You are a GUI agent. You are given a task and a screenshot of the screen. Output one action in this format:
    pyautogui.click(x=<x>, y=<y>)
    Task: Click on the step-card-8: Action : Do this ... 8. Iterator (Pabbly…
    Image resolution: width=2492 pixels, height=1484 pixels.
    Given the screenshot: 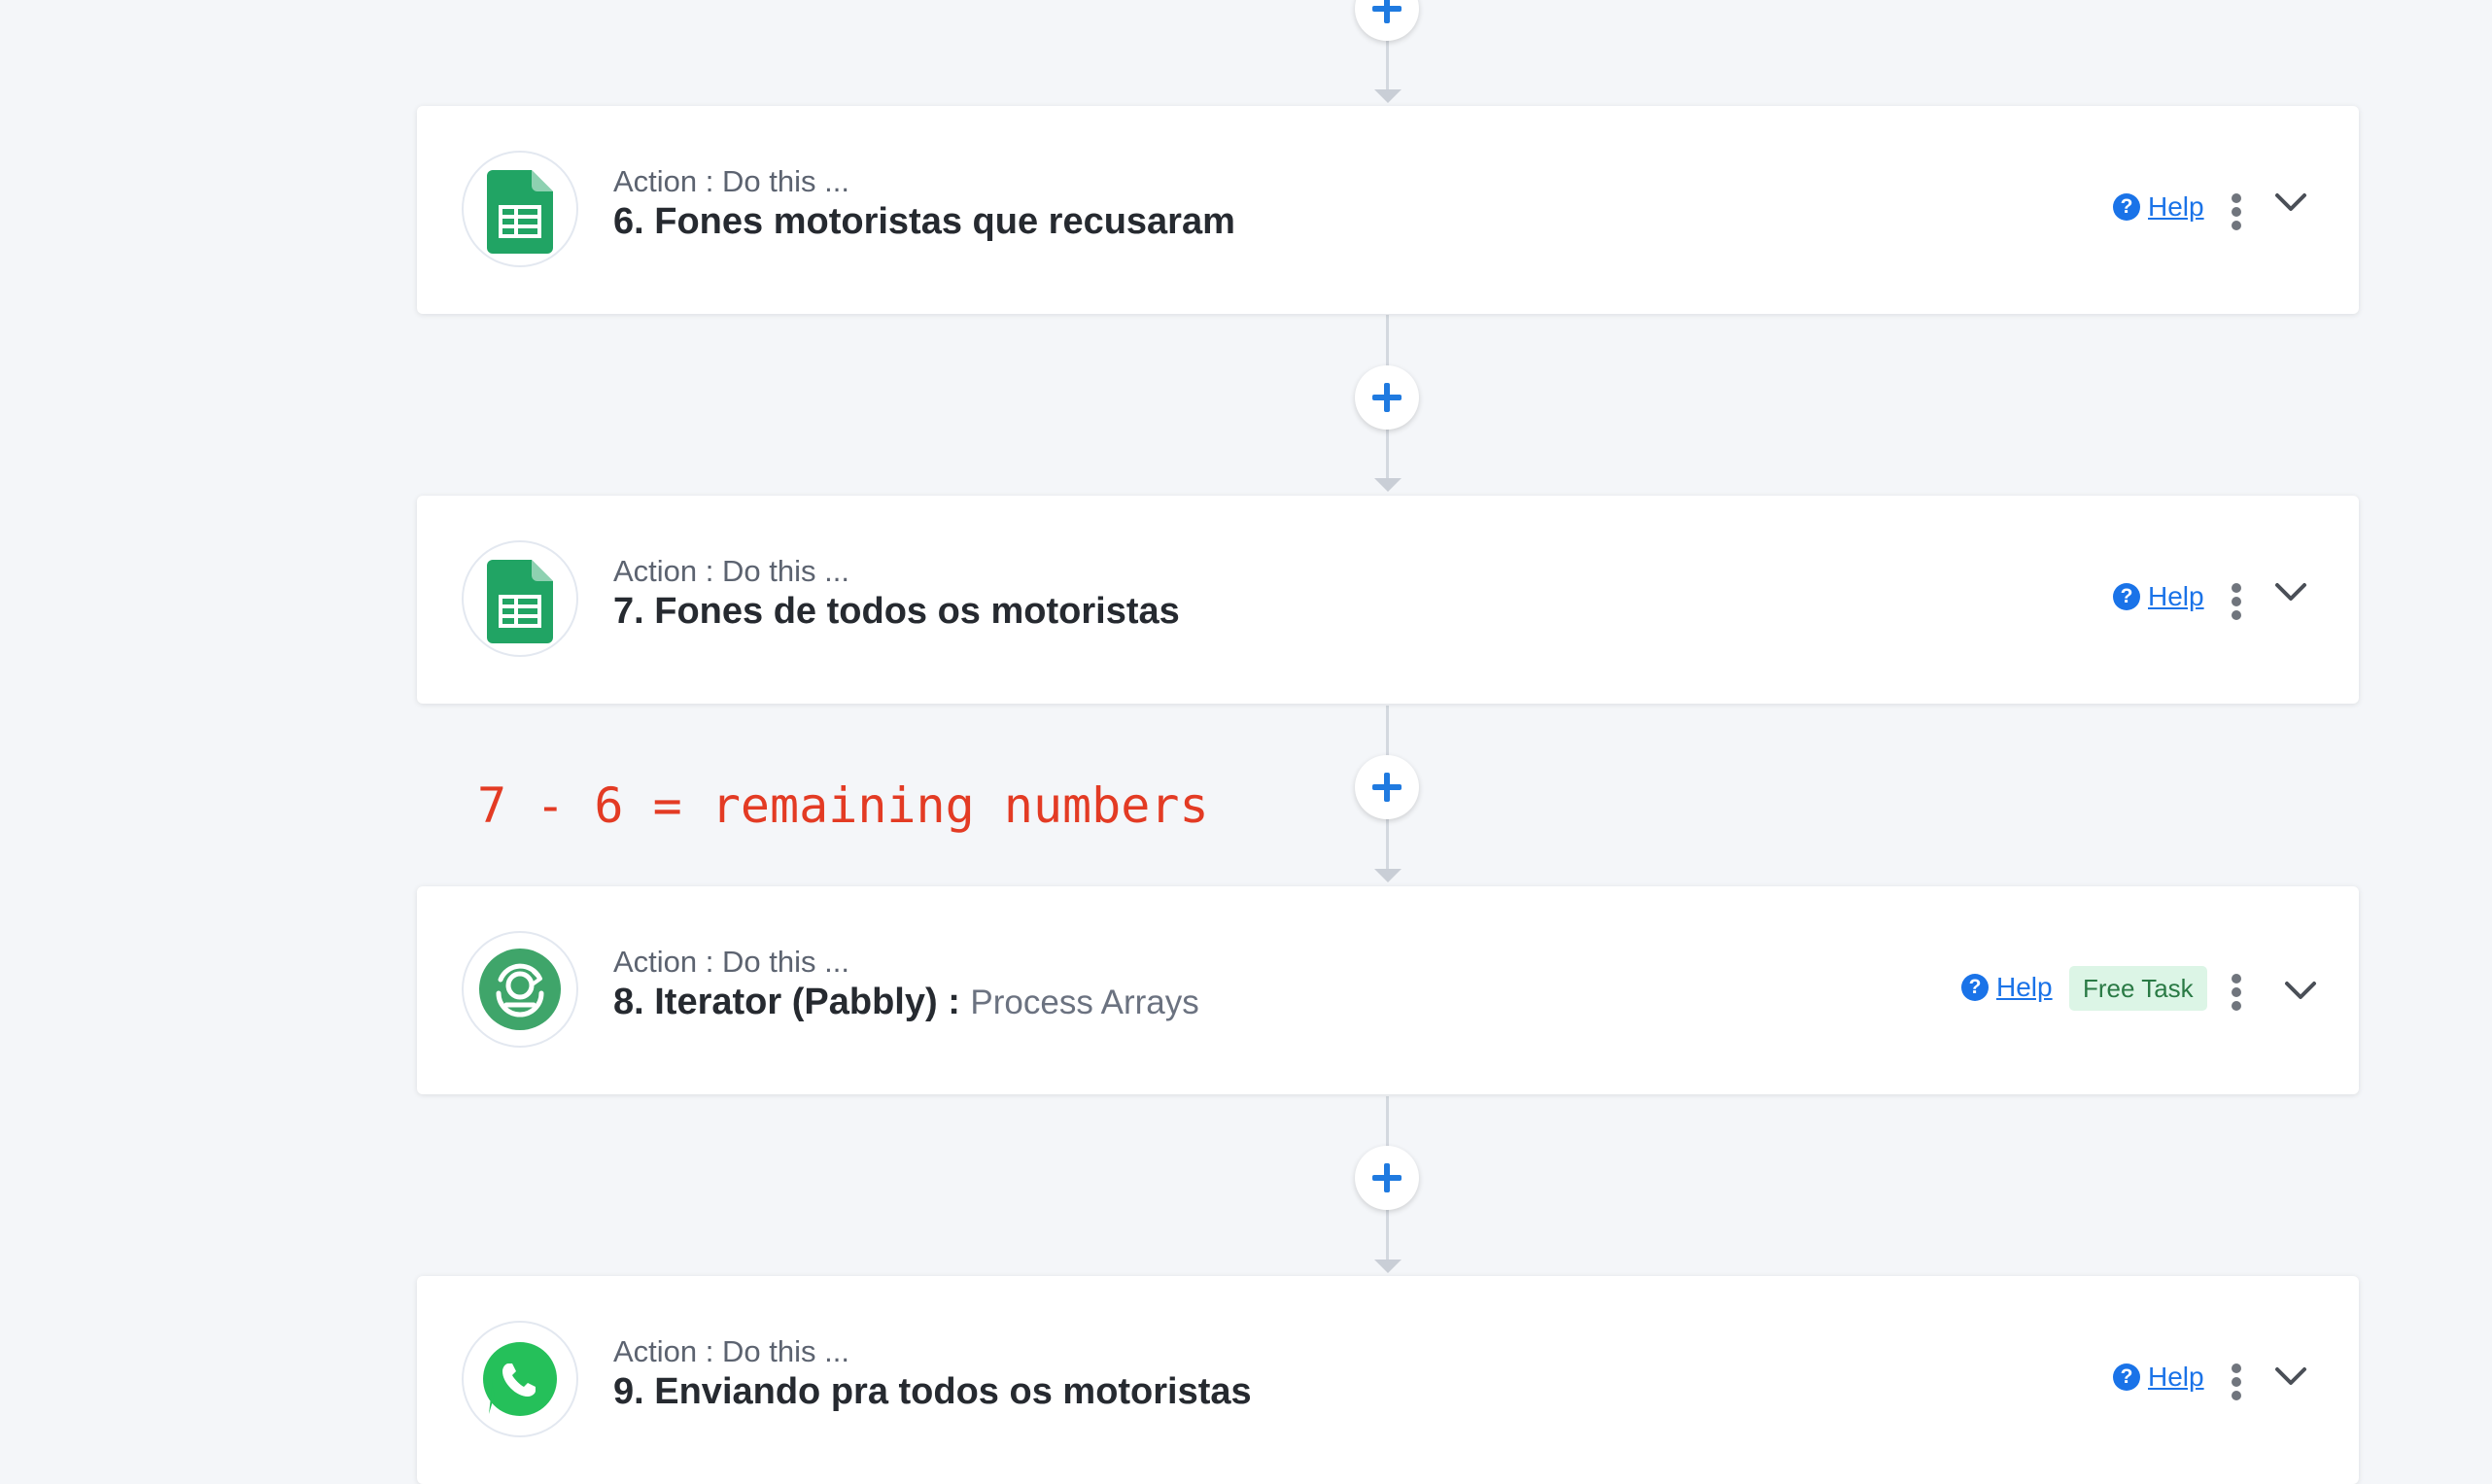 What is the action you would take?
    pyautogui.click(x=1388, y=990)
    